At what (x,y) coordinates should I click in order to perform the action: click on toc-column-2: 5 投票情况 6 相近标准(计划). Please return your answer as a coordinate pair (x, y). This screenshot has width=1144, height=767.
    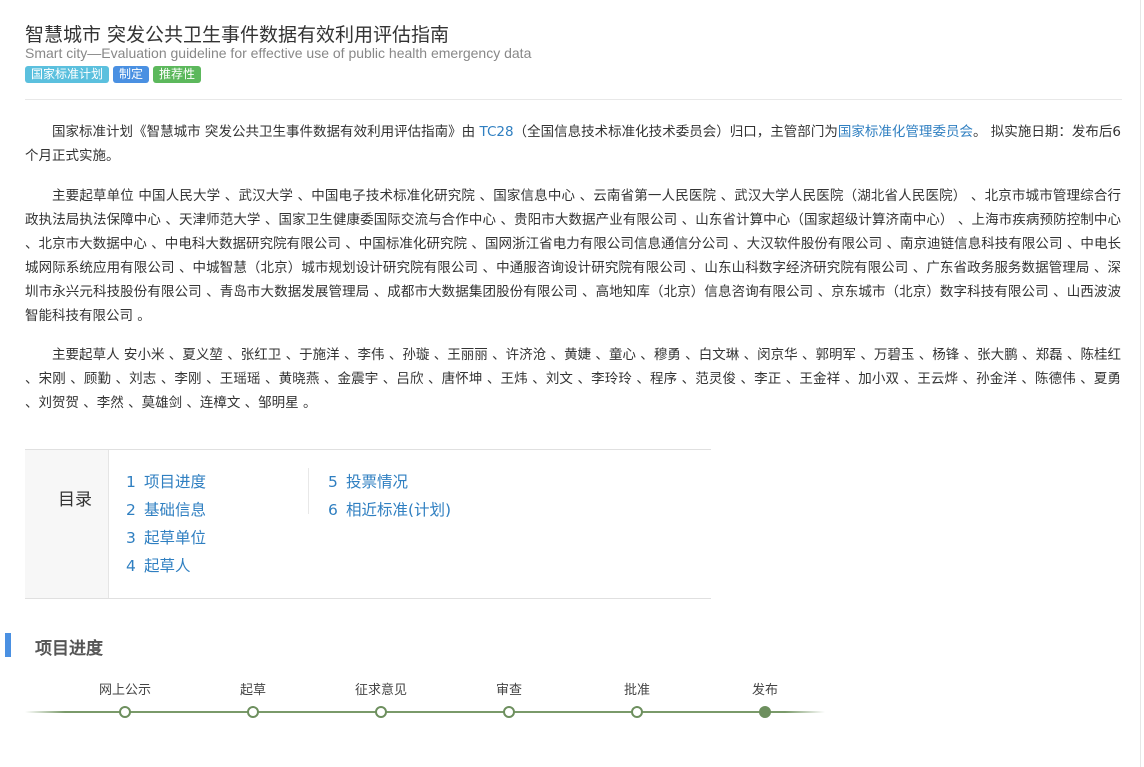
    Looking at the image, I should click on (389, 496).